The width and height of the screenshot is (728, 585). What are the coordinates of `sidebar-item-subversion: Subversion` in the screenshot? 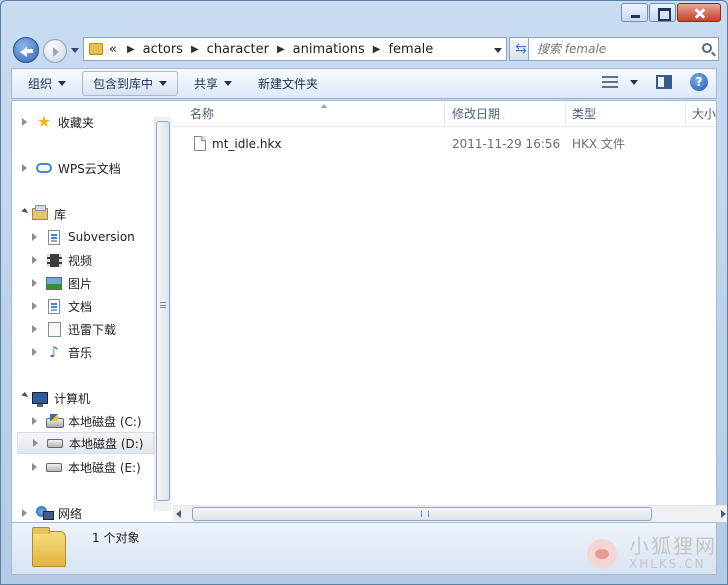 It's located at (83, 237).